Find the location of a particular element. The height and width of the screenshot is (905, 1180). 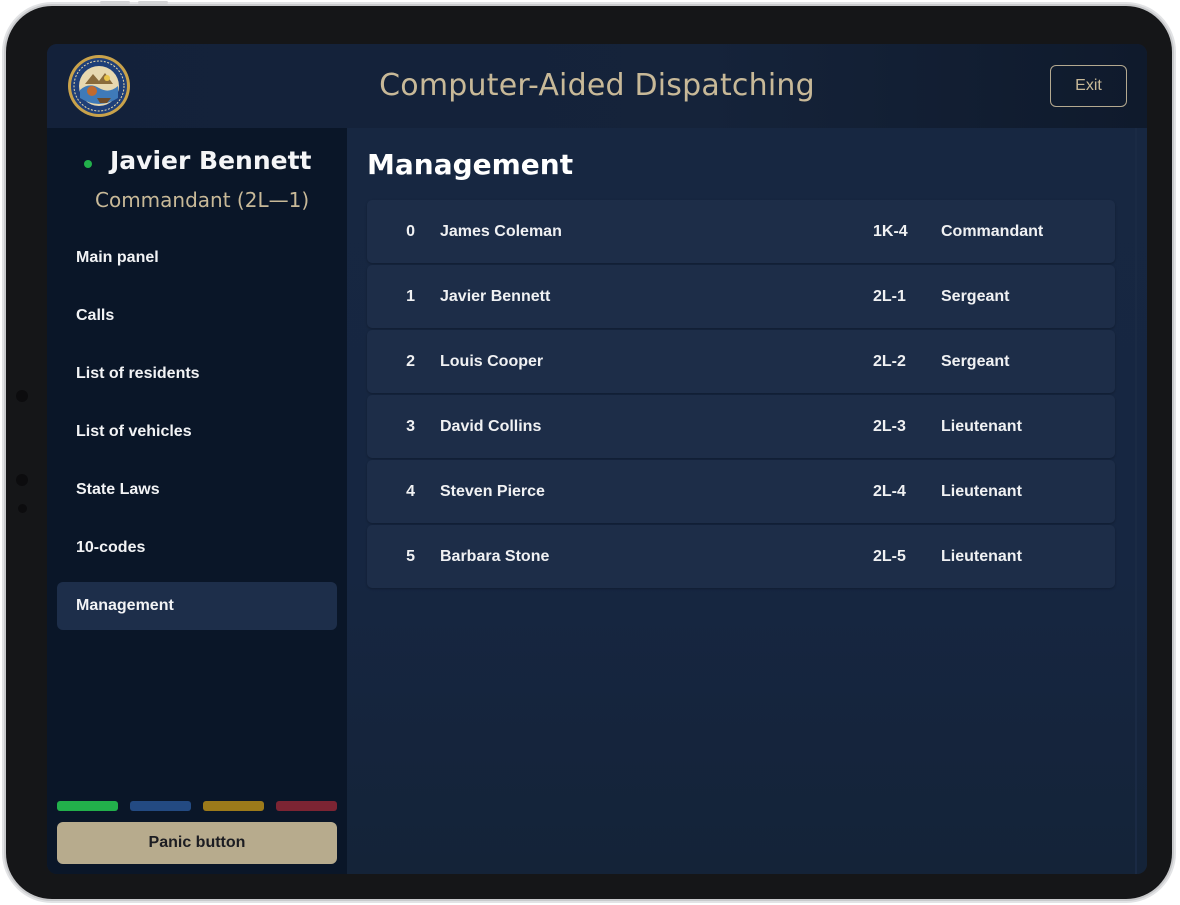

row-index: 4 is located at coordinates (410, 491).